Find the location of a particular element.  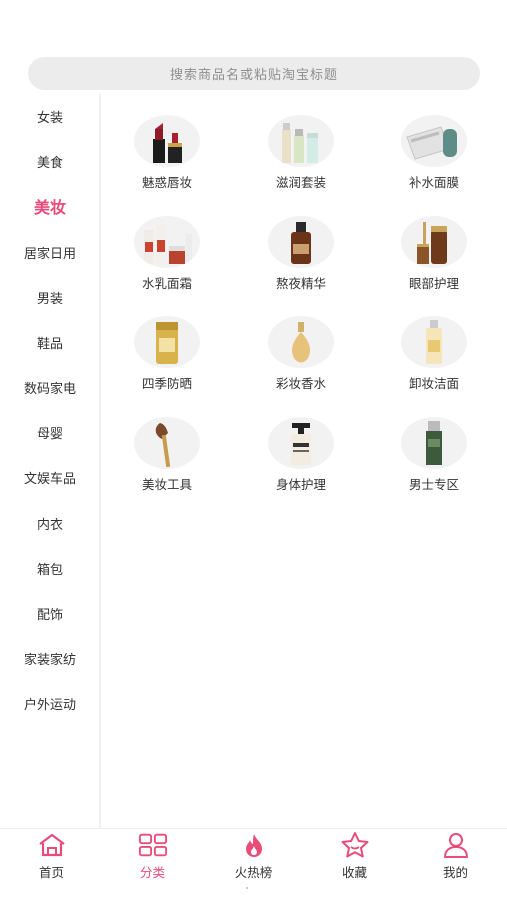

sidebar-item-baby: 母婴 is located at coordinates (50, 432).